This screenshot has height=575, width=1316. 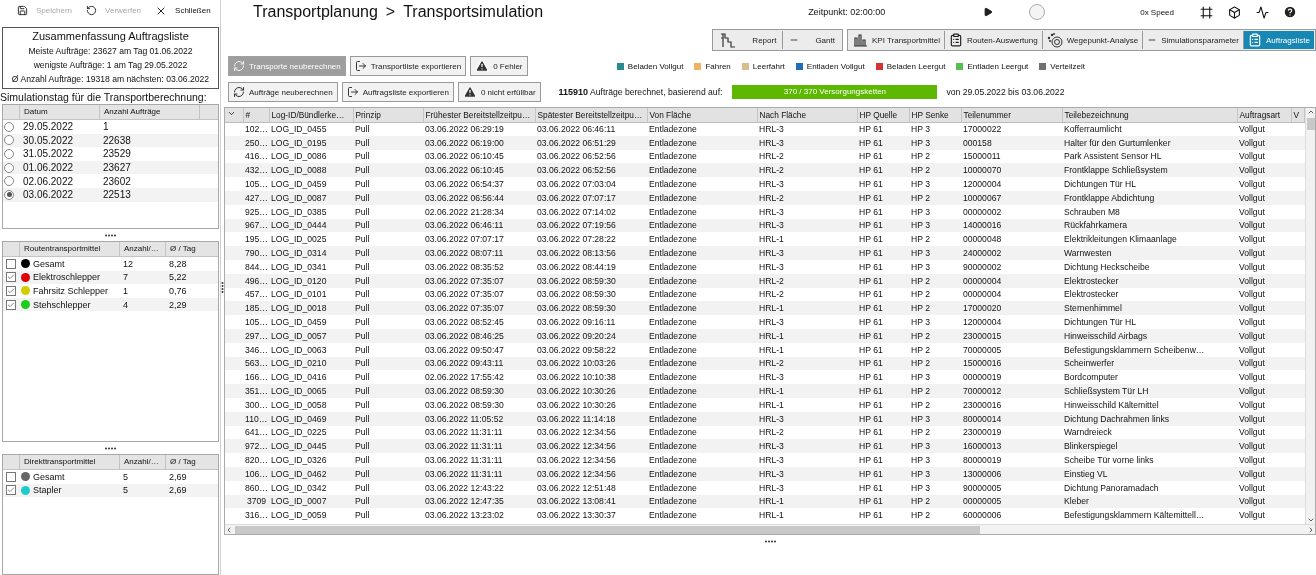 I want to click on column-header: Nach Fläche, so click(x=807, y=115).